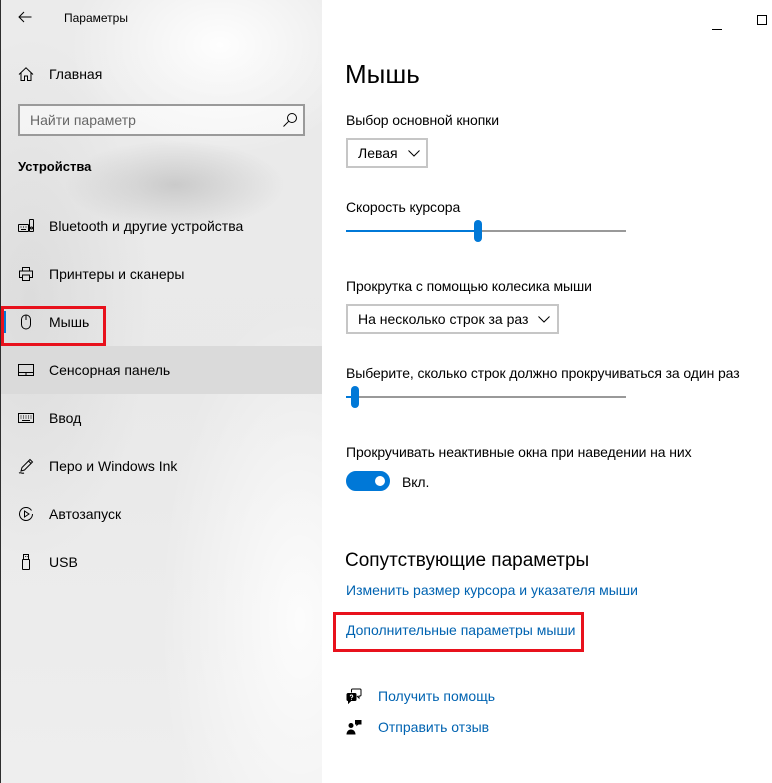  Describe the element at coordinates (161, 562) in the screenshot. I see `sidebar-item-usb: USB` at that location.